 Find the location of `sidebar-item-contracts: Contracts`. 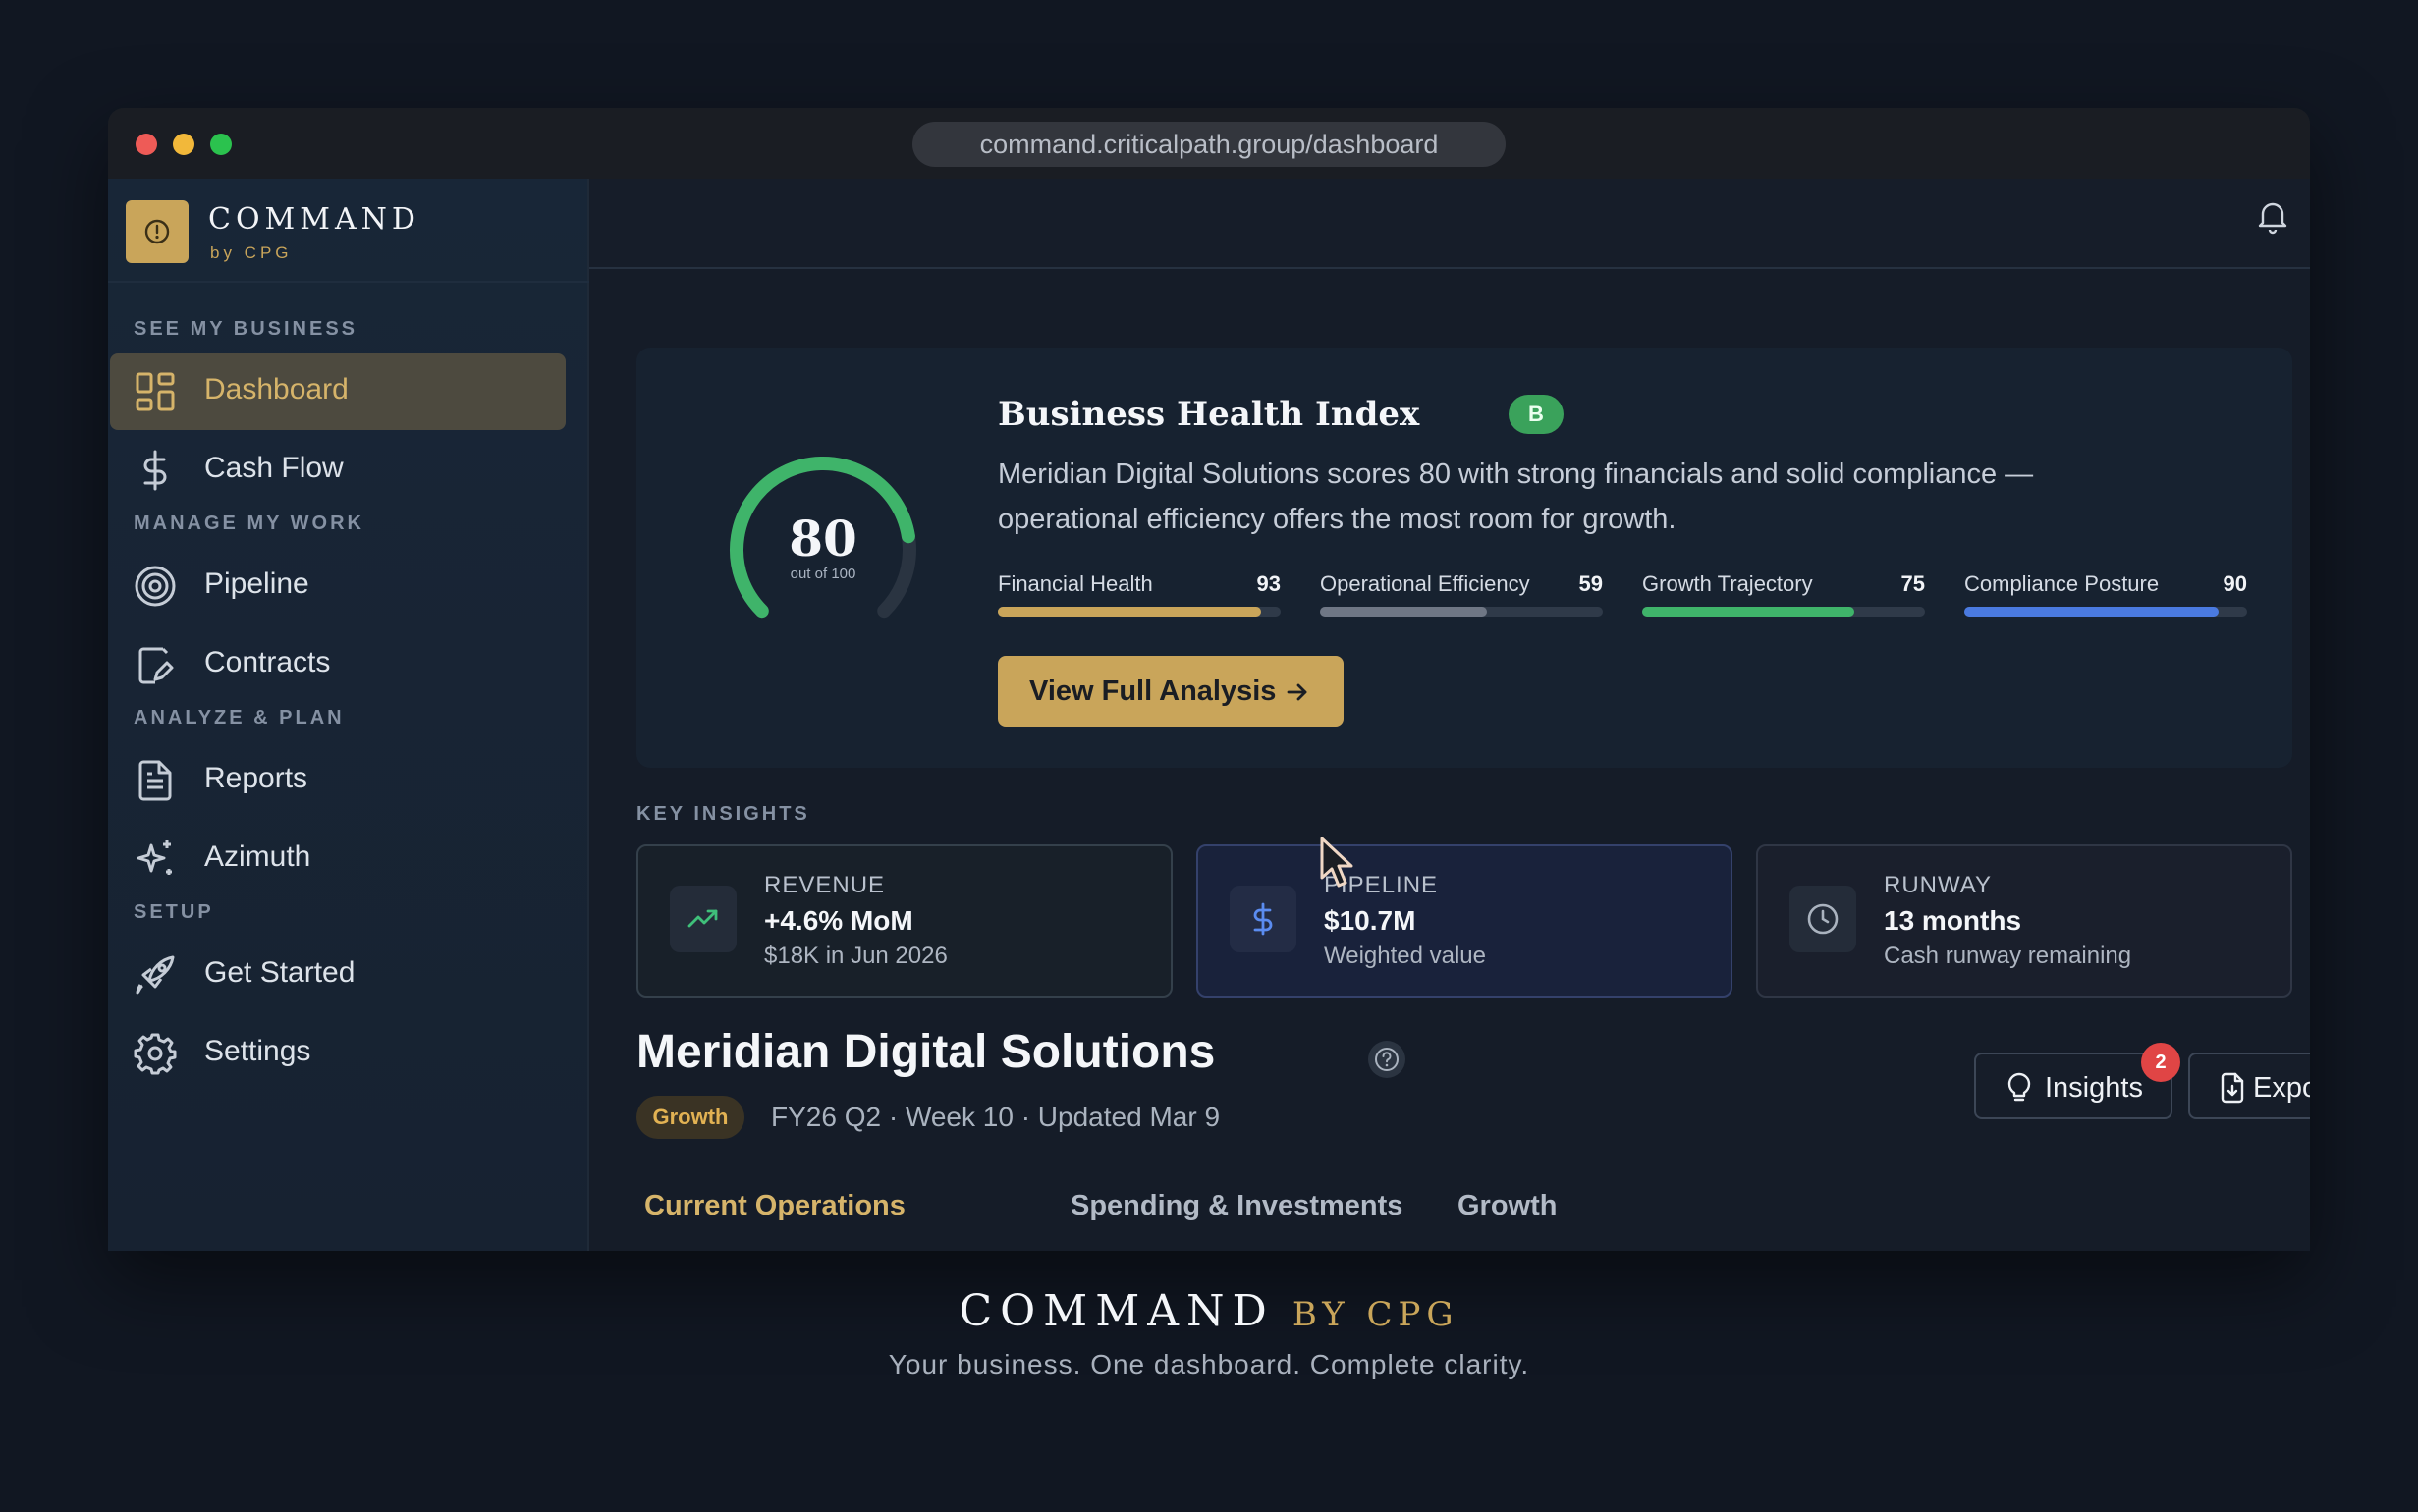

sidebar-item-contracts: Contracts is located at coordinates (338, 665).